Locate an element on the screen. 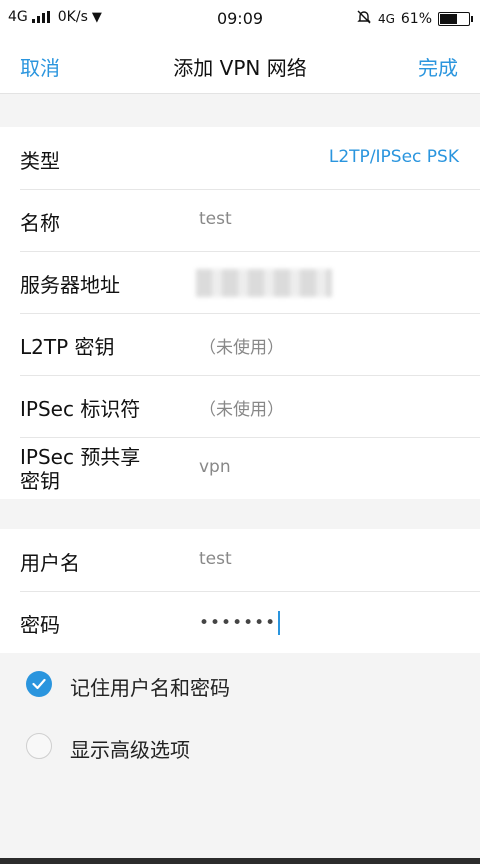 The width and height of the screenshot is (480, 864). ipsec-psk-label-line2: 密钥 is located at coordinates (40, 481).